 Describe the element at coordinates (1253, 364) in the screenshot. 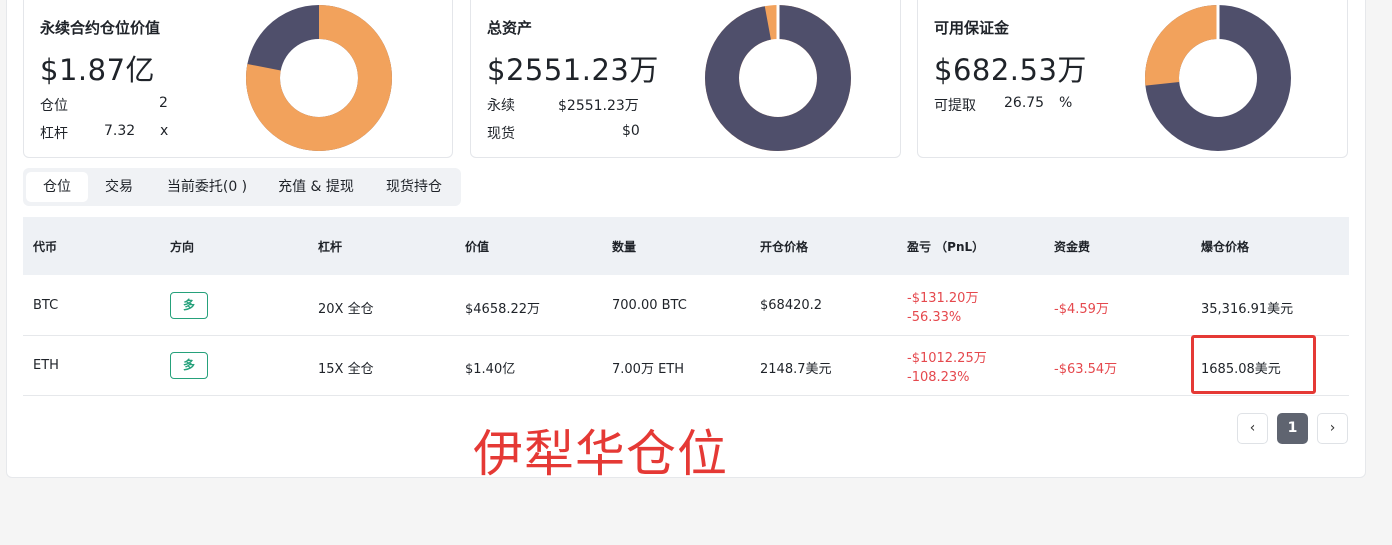

I see `liquidation-price-highlight-box` at that location.